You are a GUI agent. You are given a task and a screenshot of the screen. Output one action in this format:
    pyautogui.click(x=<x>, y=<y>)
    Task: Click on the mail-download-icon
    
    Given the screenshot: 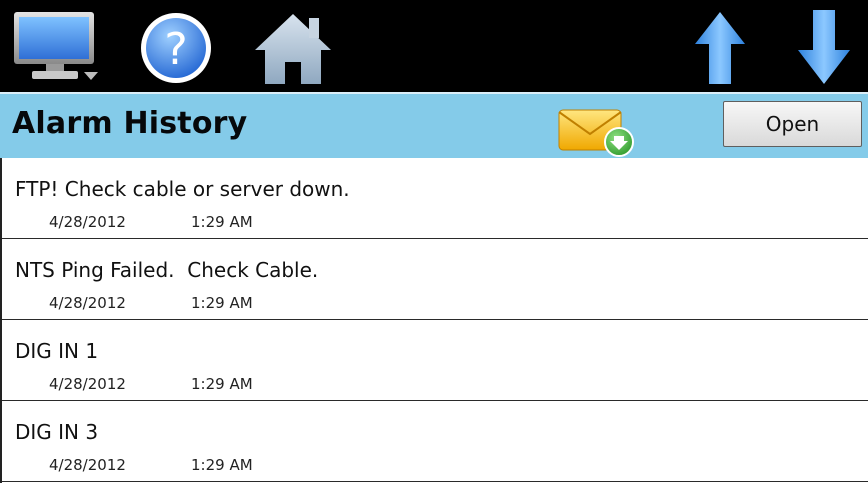 What is the action you would take?
    pyautogui.click(x=598, y=133)
    